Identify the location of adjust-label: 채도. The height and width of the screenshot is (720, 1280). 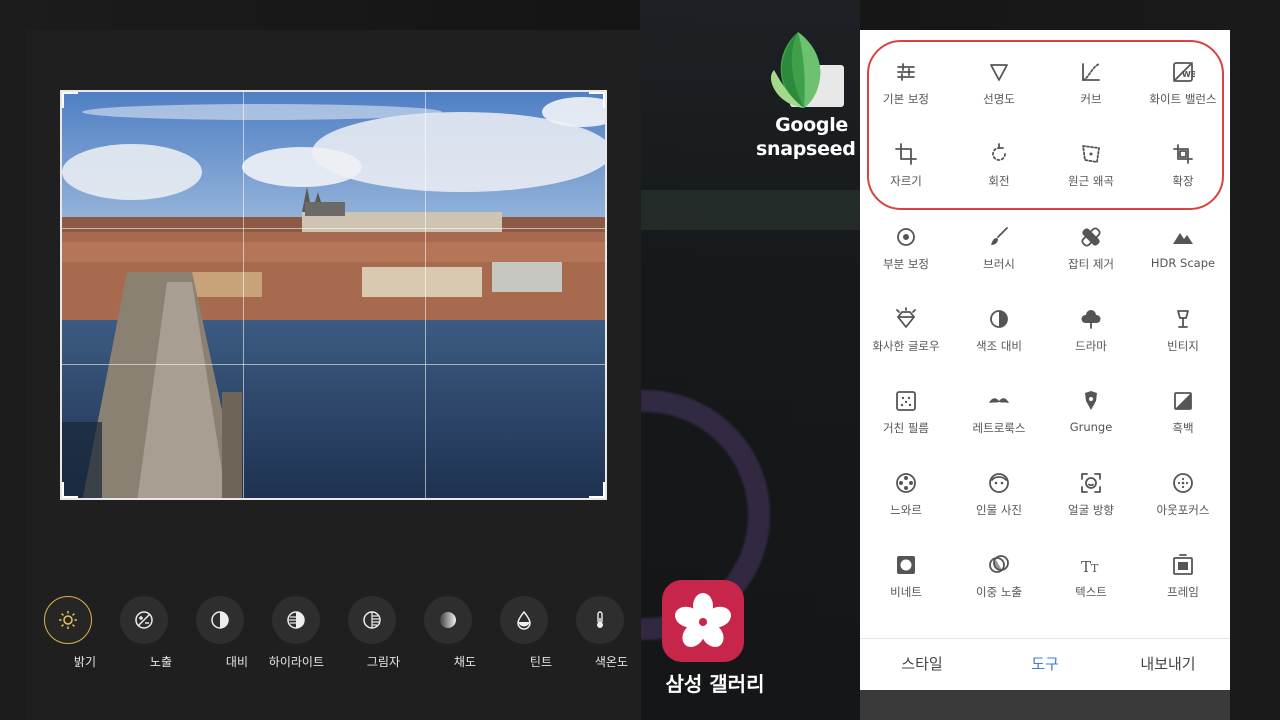
(464, 662).